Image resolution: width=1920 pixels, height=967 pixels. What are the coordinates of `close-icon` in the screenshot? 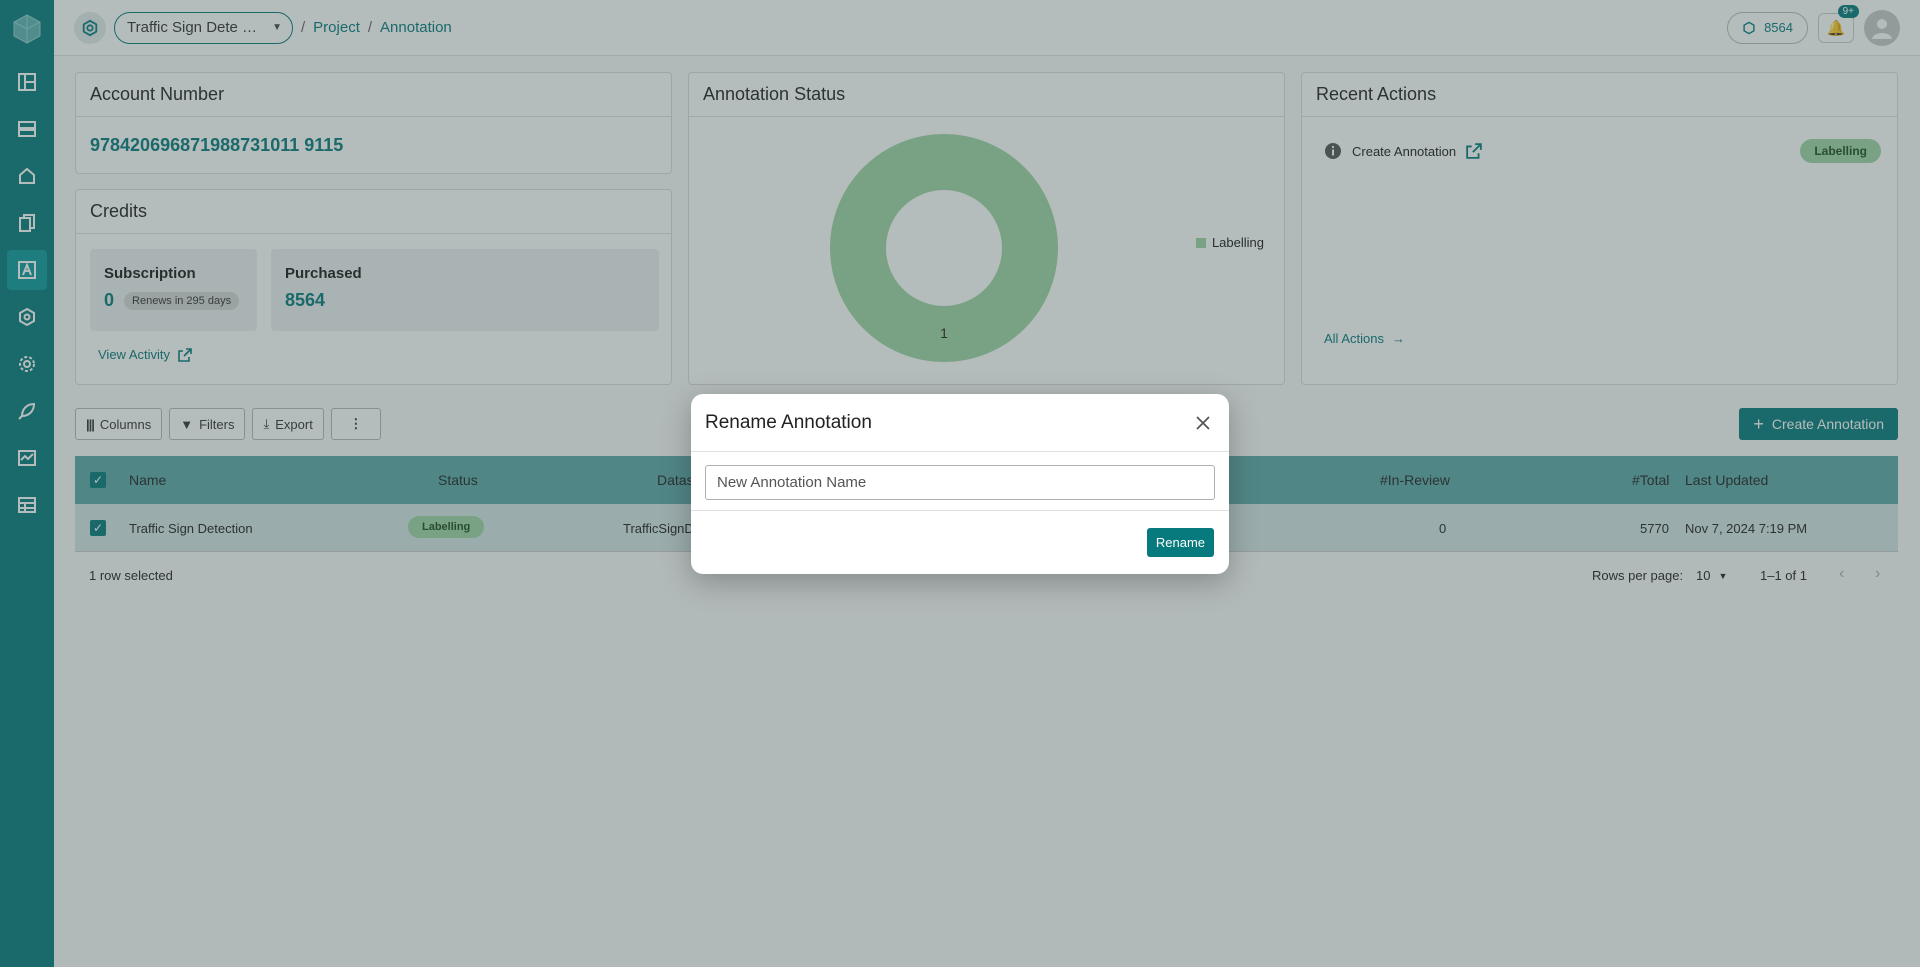 It's located at (1203, 423).